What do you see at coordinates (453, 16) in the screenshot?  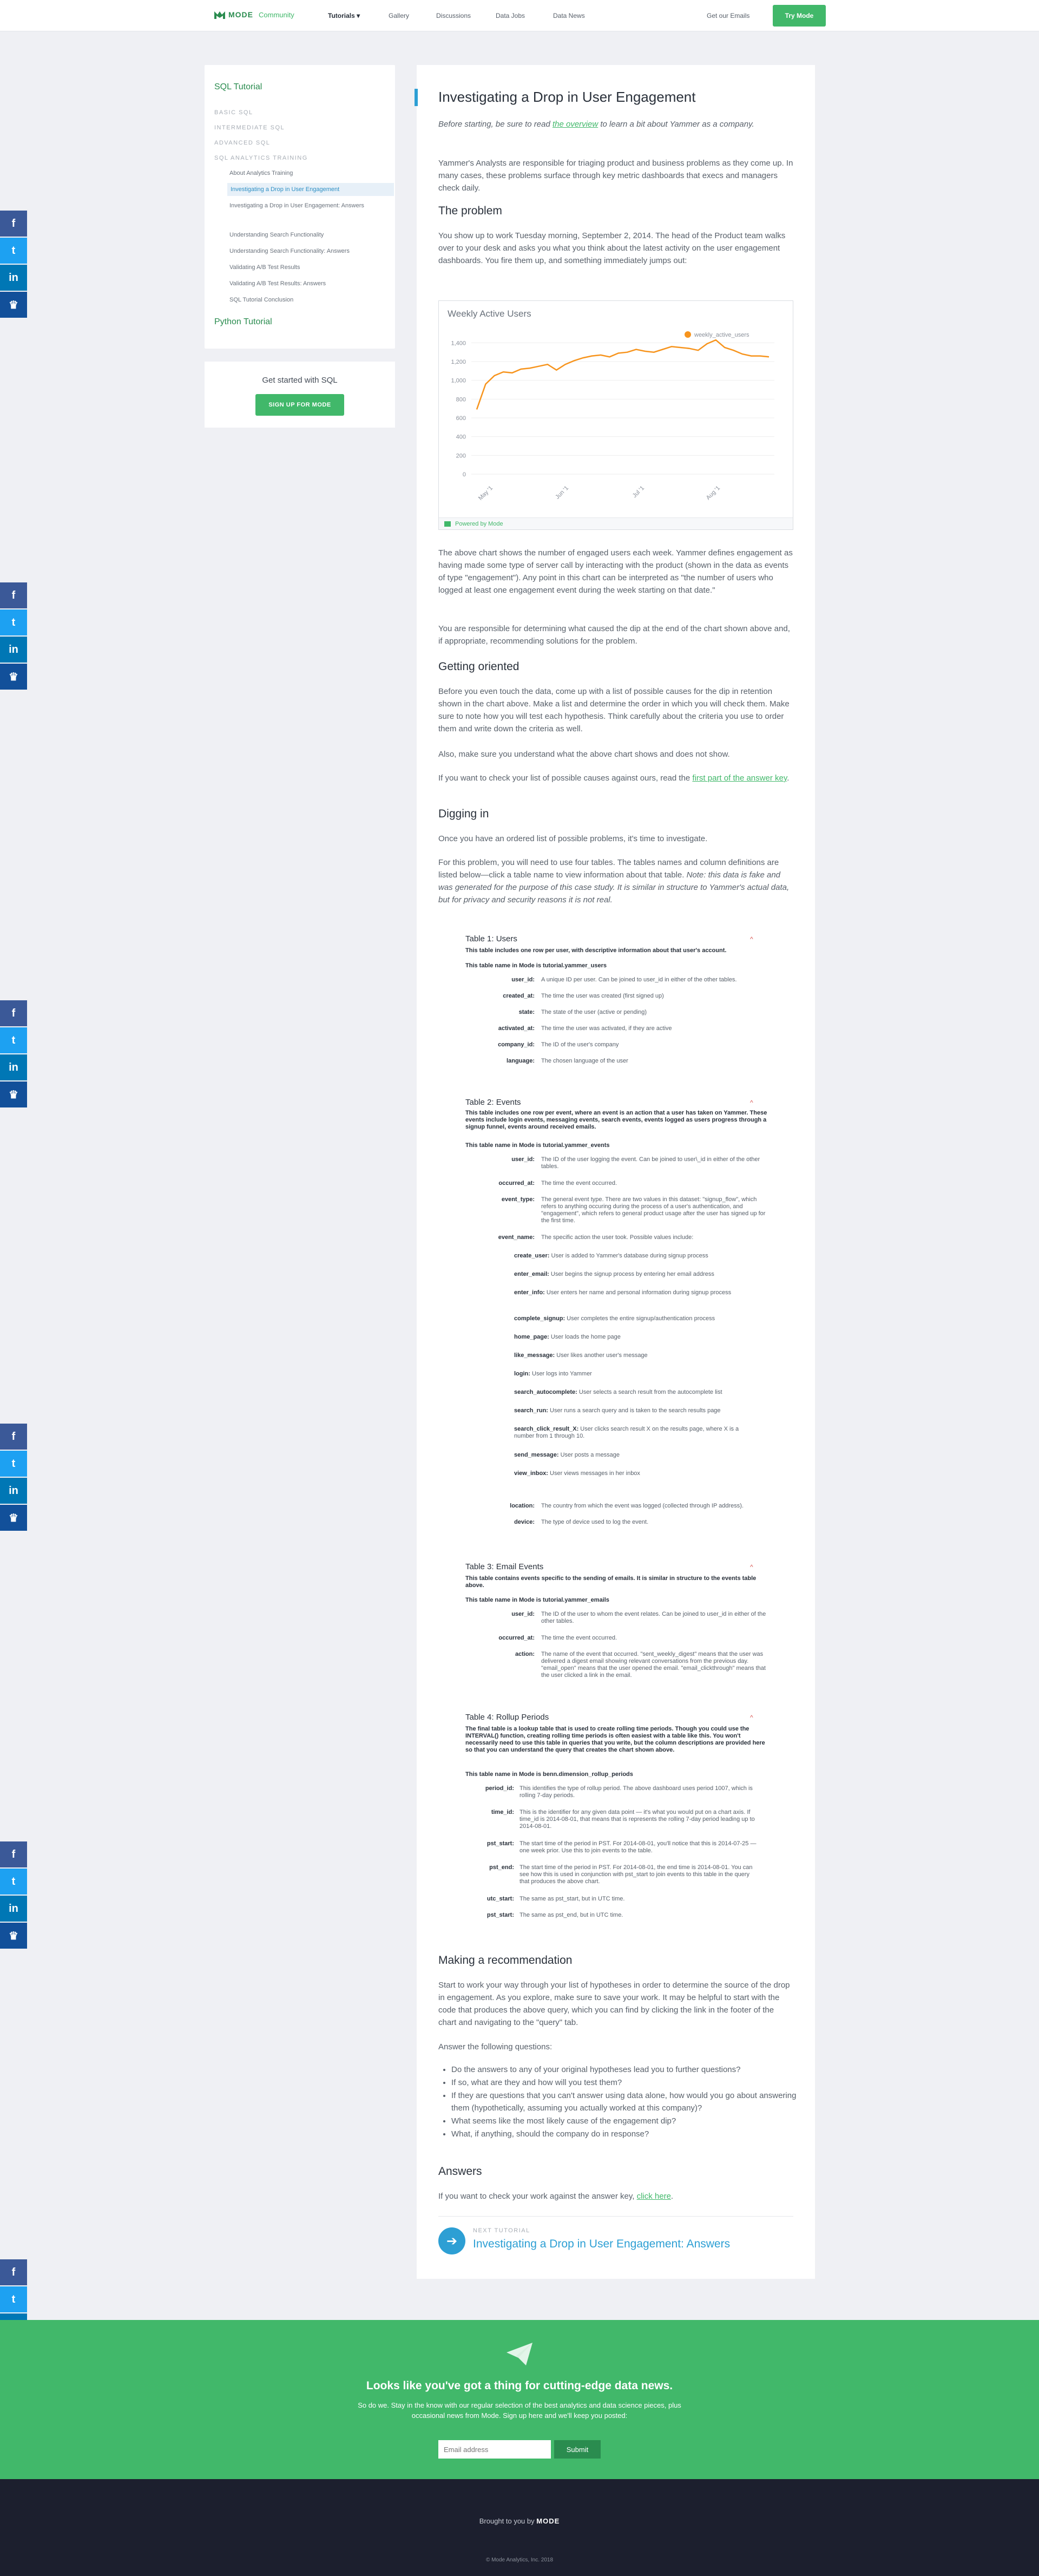 I see `nav-discussions: Discussions` at bounding box center [453, 16].